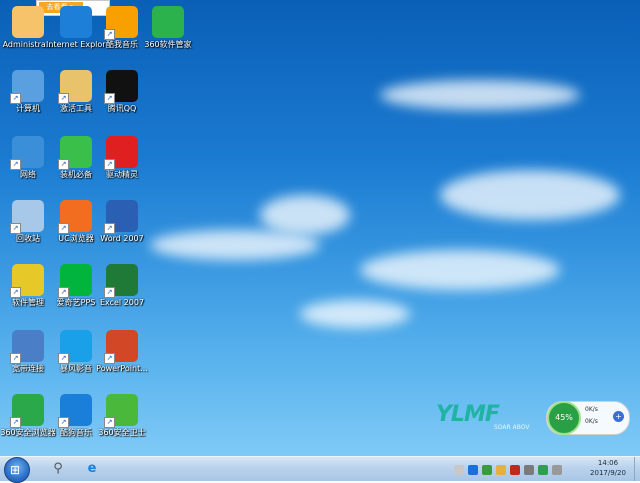  What do you see at coordinates (320, 469) in the screenshot?
I see `taskbar: ⊞ ⚲ e 14:06 2017/9/20` at bounding box center [320, 469].